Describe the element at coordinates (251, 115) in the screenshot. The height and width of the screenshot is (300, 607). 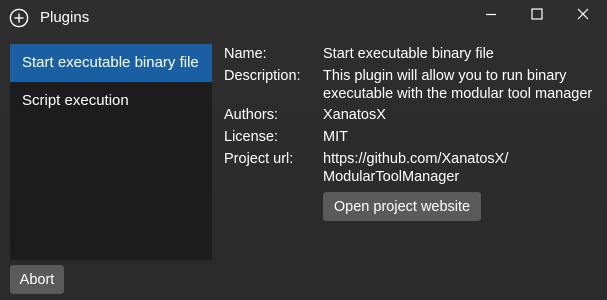
I see `authors-label: Authors:` at that location.